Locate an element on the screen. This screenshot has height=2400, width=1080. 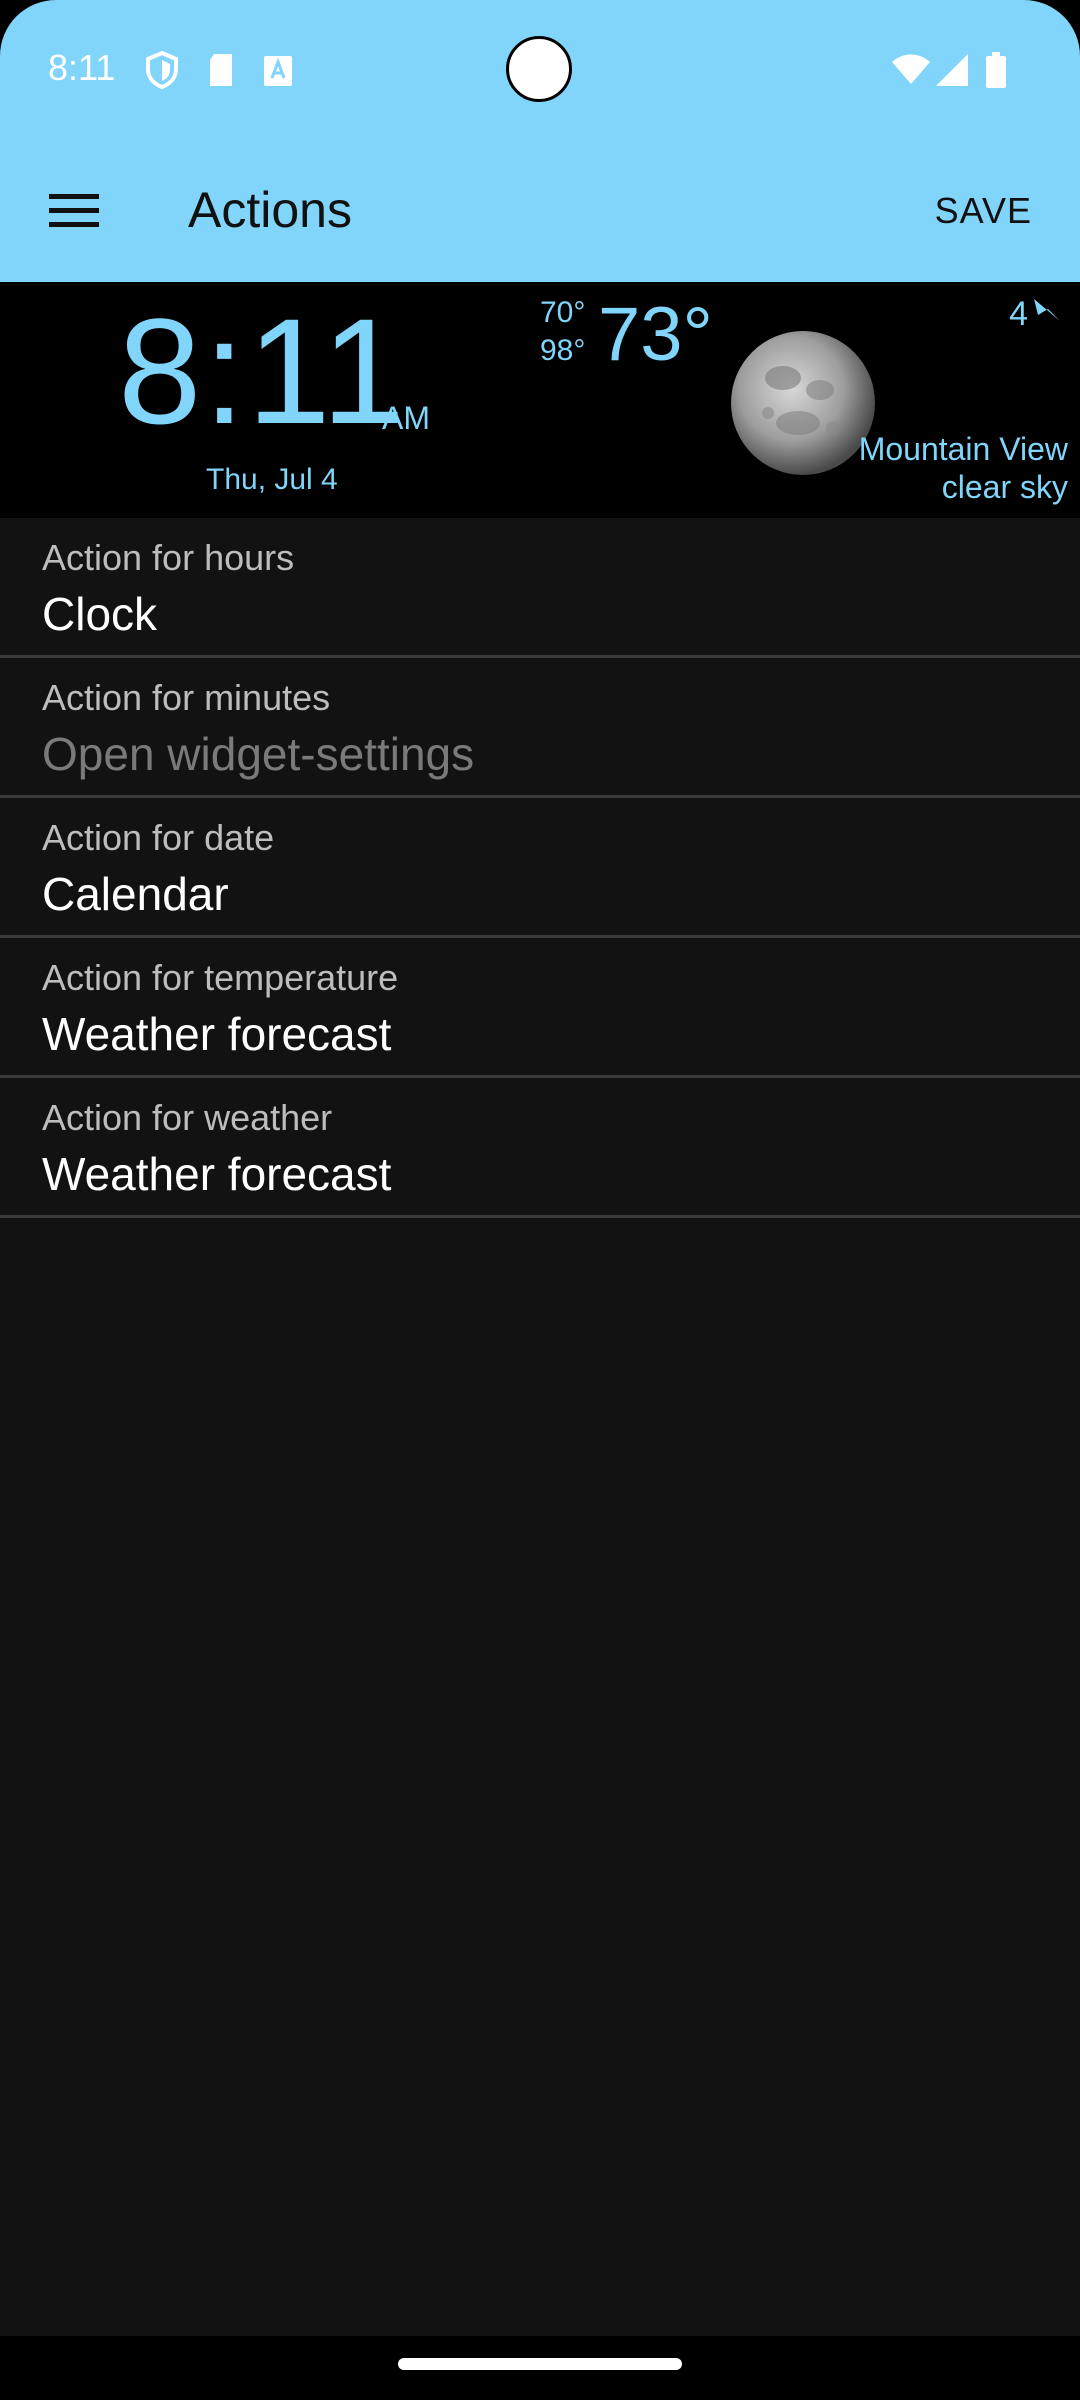
wind-speed: 4 is located at coordinates (1018, 314).